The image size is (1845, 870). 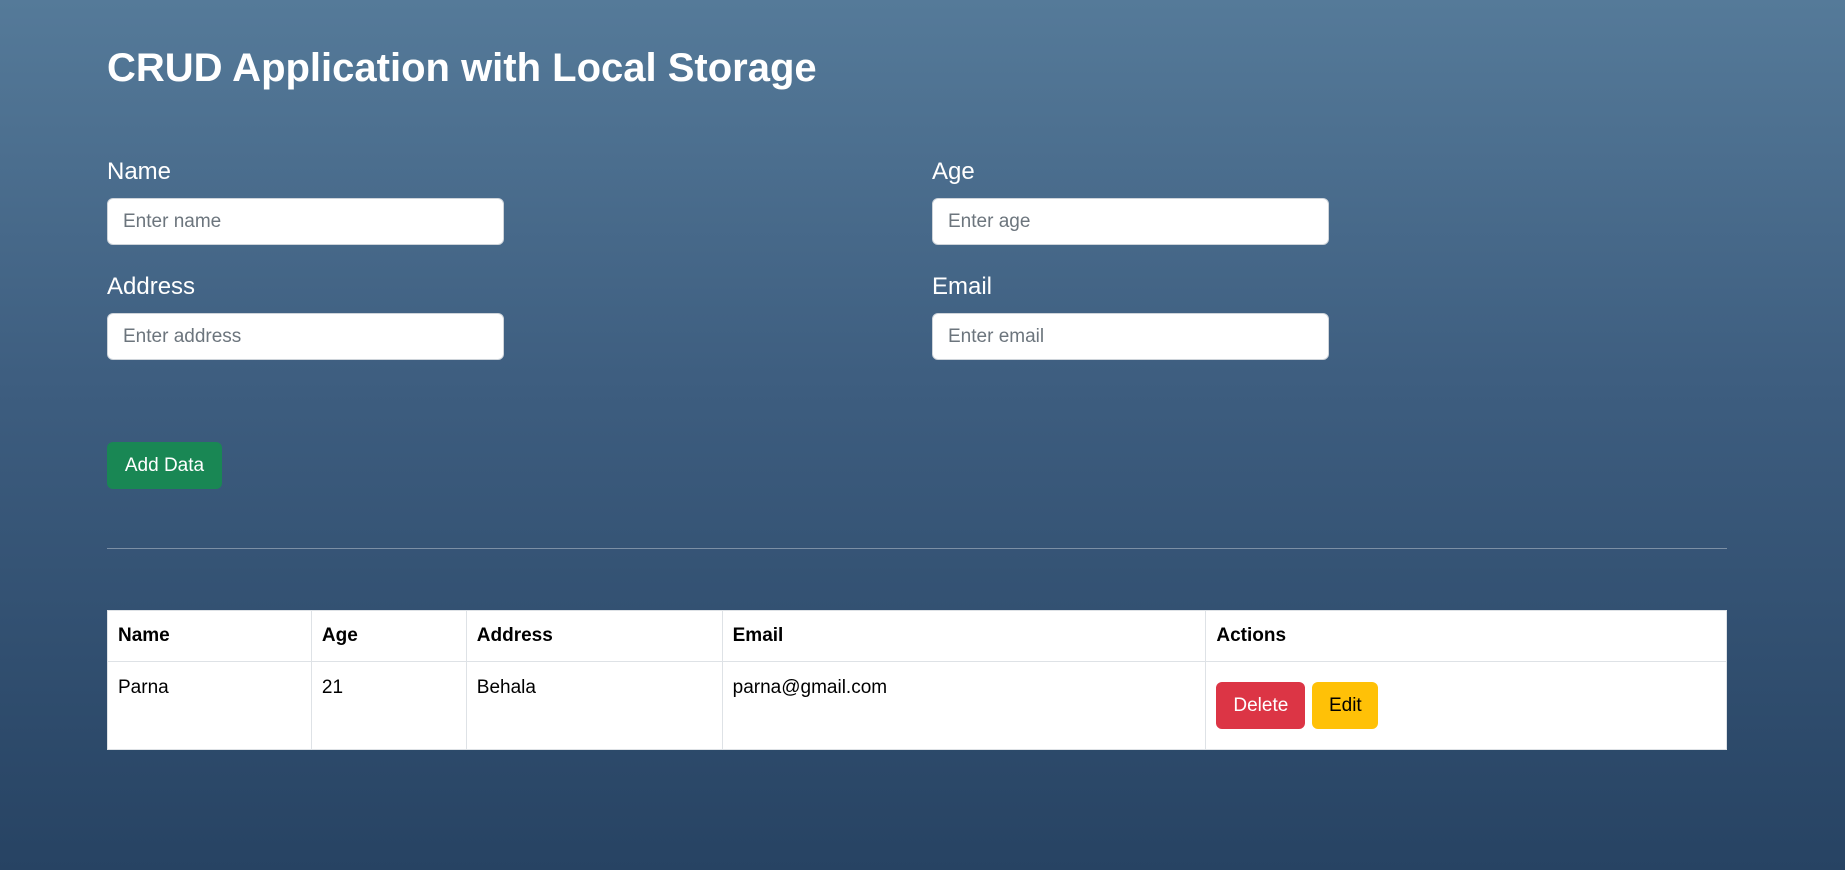 What do you see at coordinates (388, 636) in the screenshot?
I see `header-age: Age` at bounding box center [388, 636].